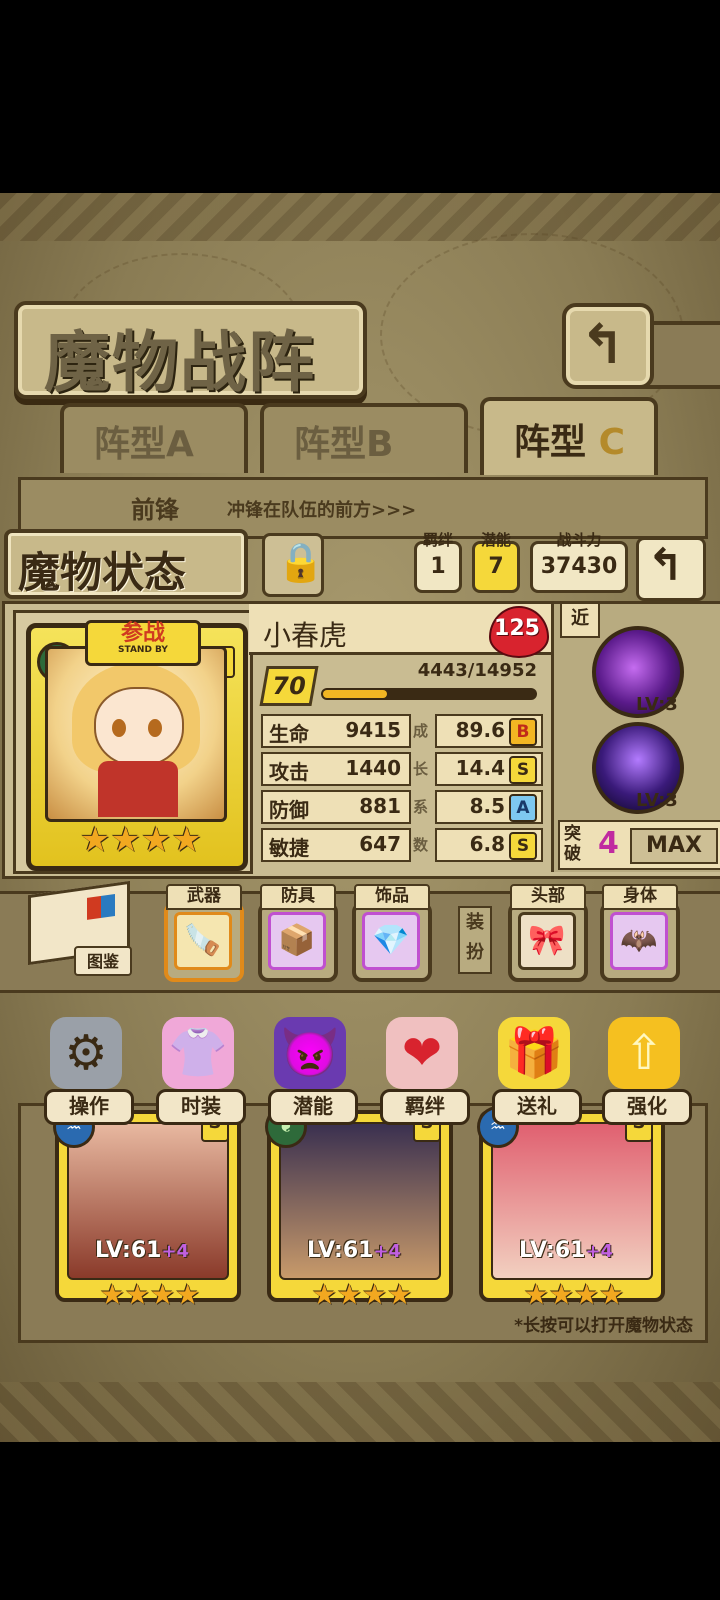 The width and height of the screenshot is (720, 1600). What do you see at coordinates (674, 846) in the screenshot?
I see `max-button: MAX` at bounding box center [674, 846].